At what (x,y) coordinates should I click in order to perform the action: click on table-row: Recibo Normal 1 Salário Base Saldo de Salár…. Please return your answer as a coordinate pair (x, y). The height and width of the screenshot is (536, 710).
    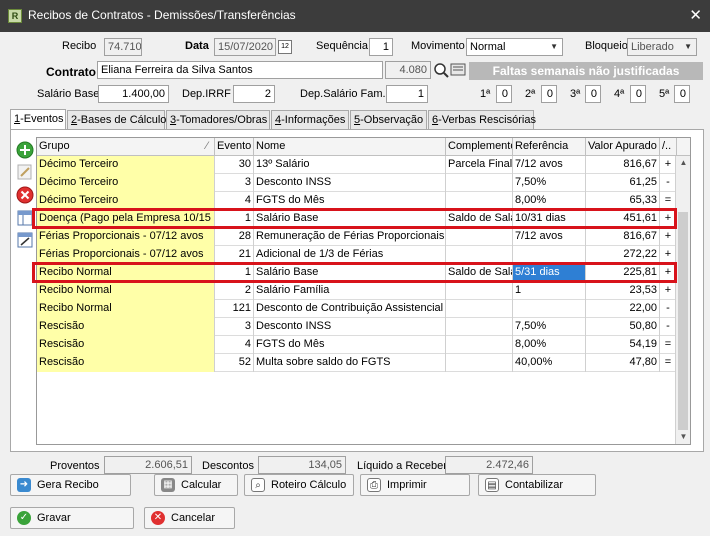
    Looking at the image, I should click on (357, 273).